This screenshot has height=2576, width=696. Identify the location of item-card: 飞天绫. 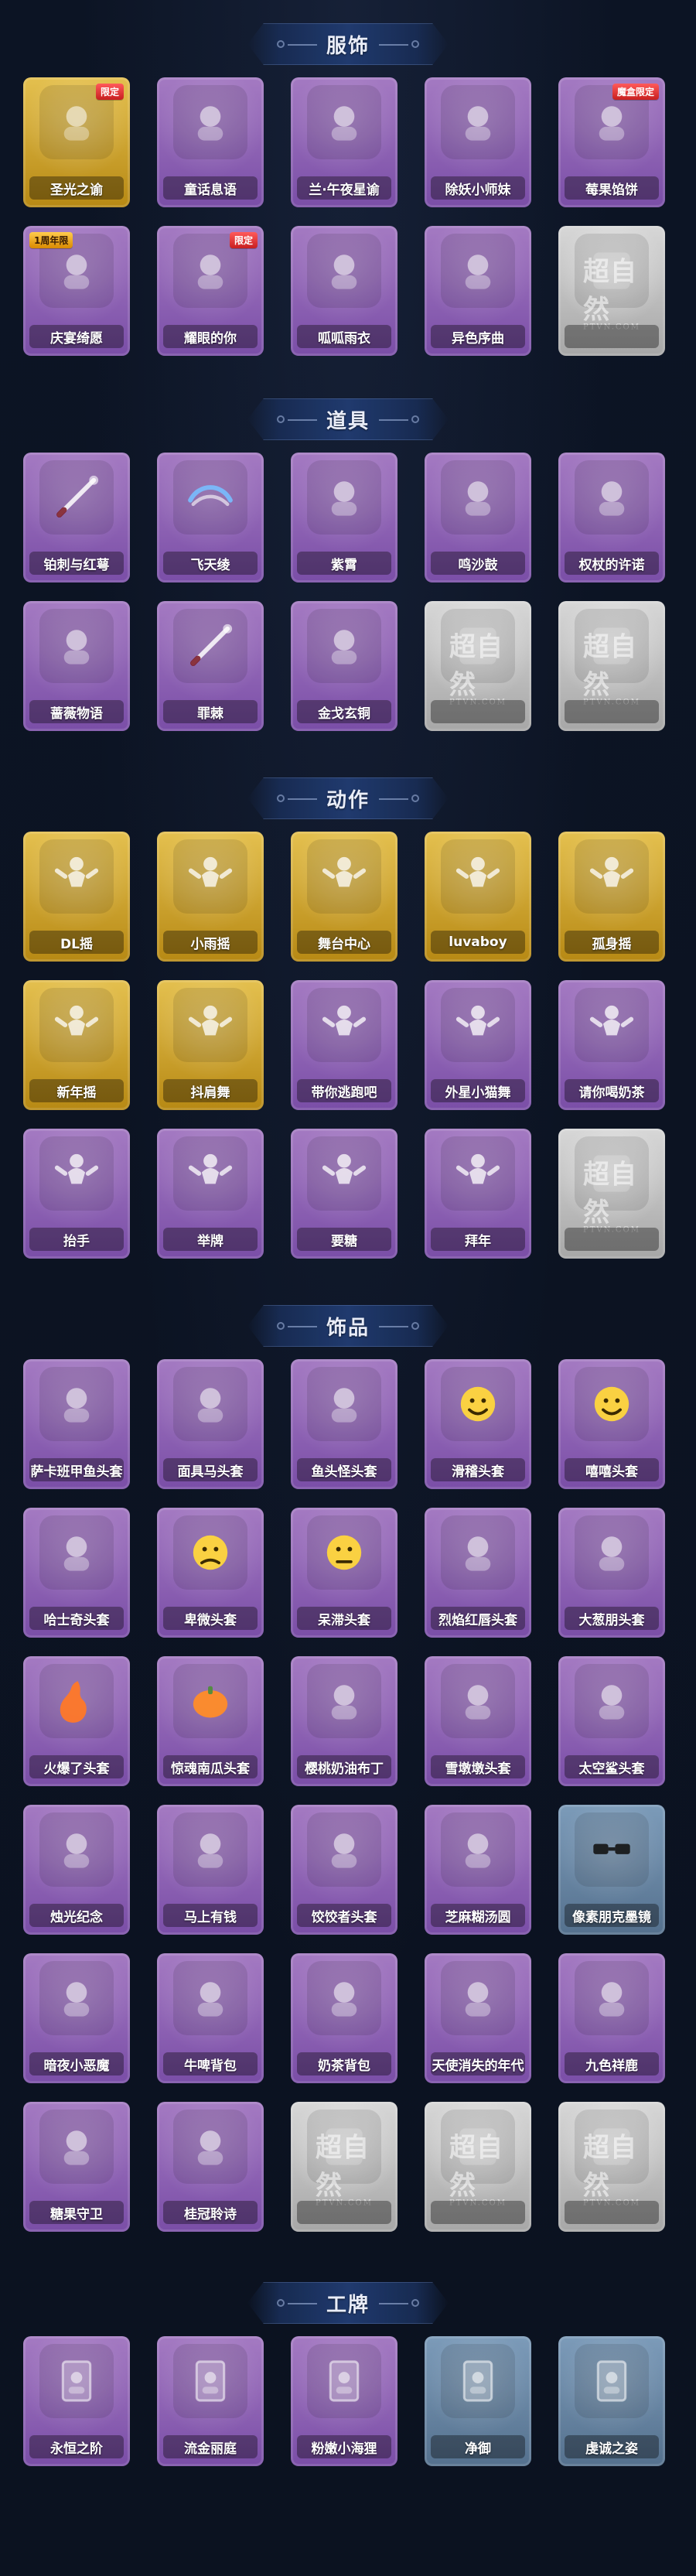
(210, 518).